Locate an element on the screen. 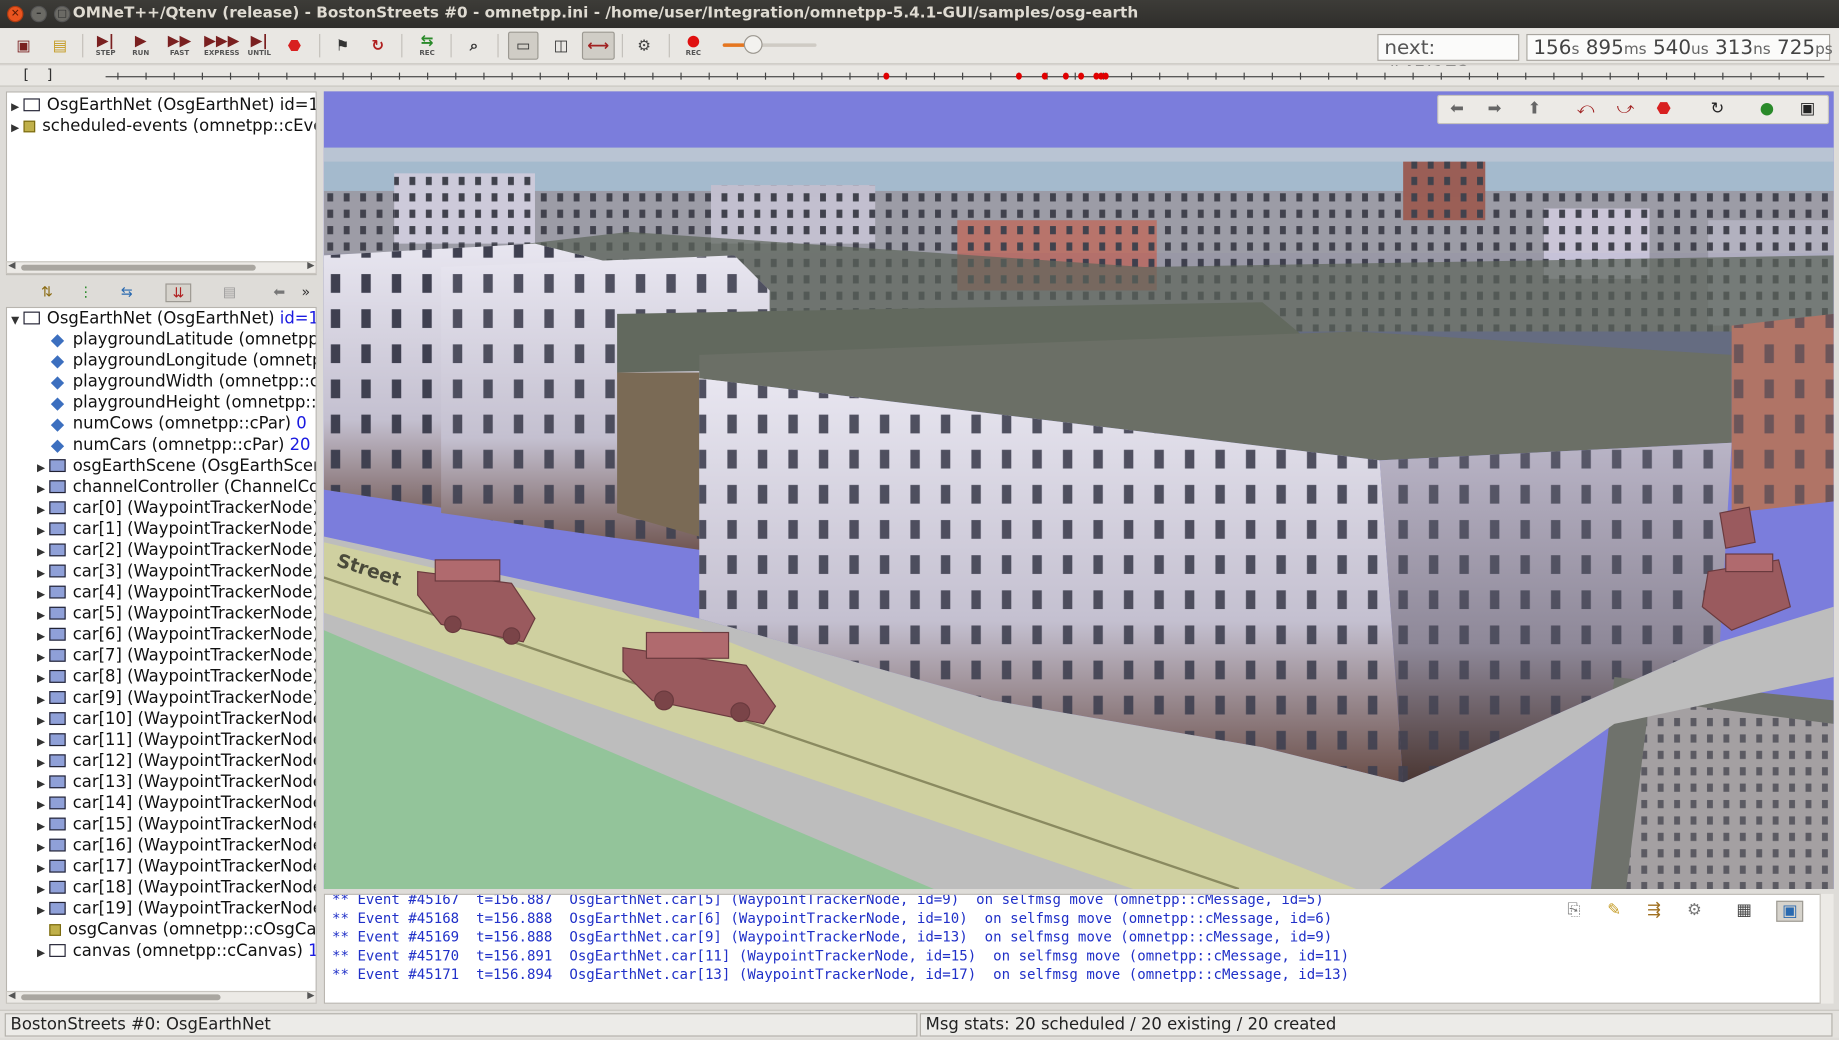  inspector-item: playgroundWidth (omnetpp::c is located at coordinates (174, 381).